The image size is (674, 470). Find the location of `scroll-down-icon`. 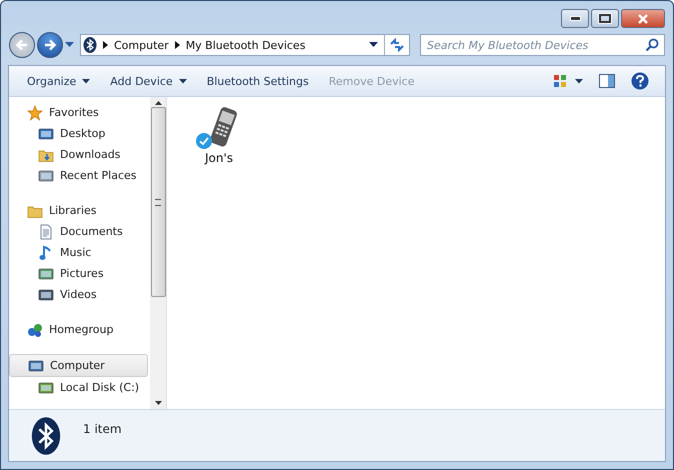

scroll-down-icon is located at coordinates (158, 403).